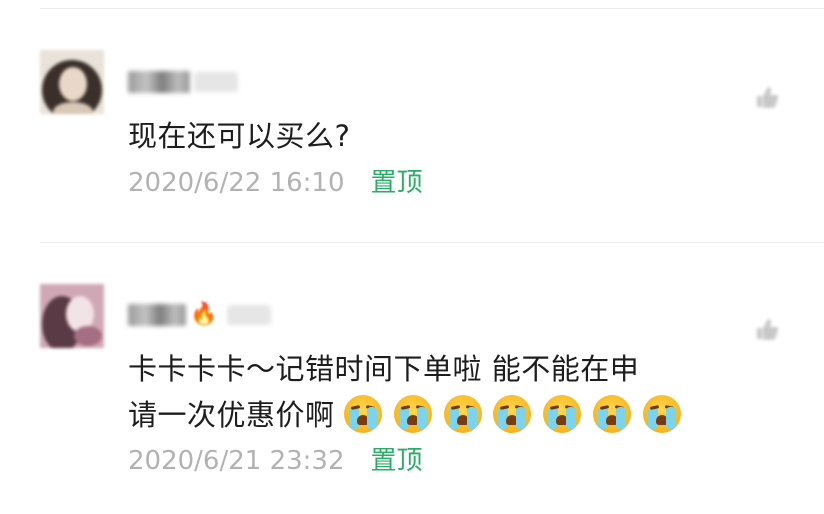  What do you see at coordinates (384, 369) in the screenshot?
I see `comment-text-line-1: 卡卡卡卡～记错时间下单啦 能不能在申` at bounding box center [384, 369].